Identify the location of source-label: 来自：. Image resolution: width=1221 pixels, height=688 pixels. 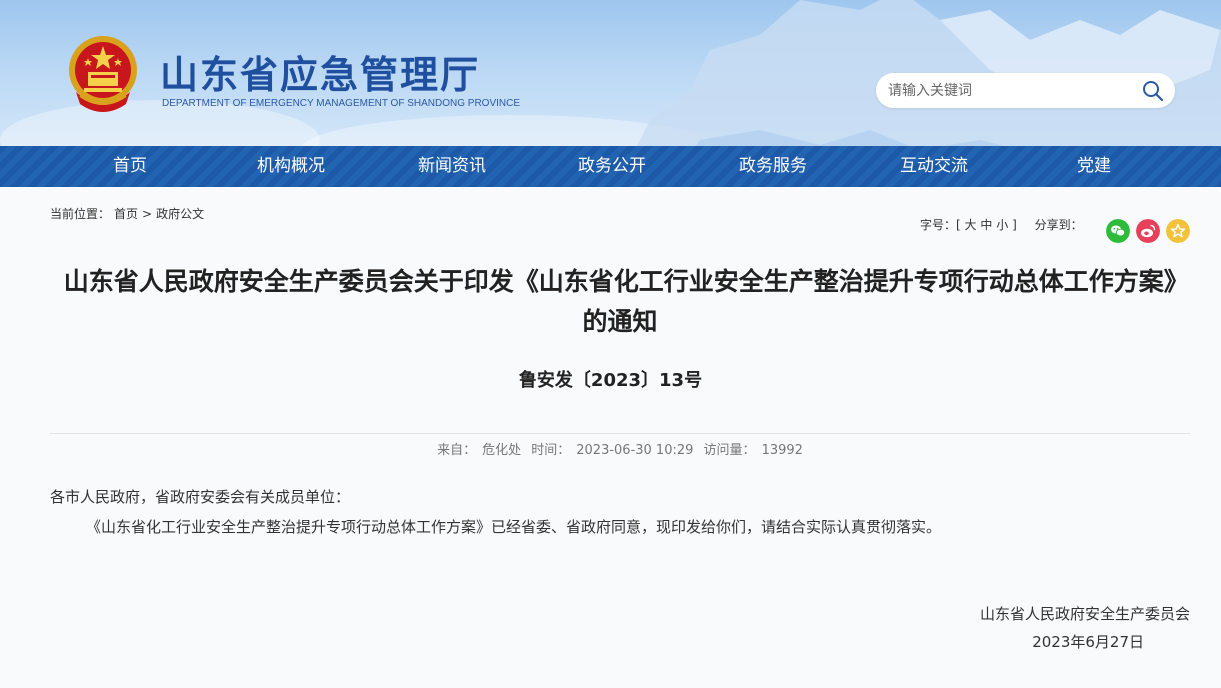
(457, 450).